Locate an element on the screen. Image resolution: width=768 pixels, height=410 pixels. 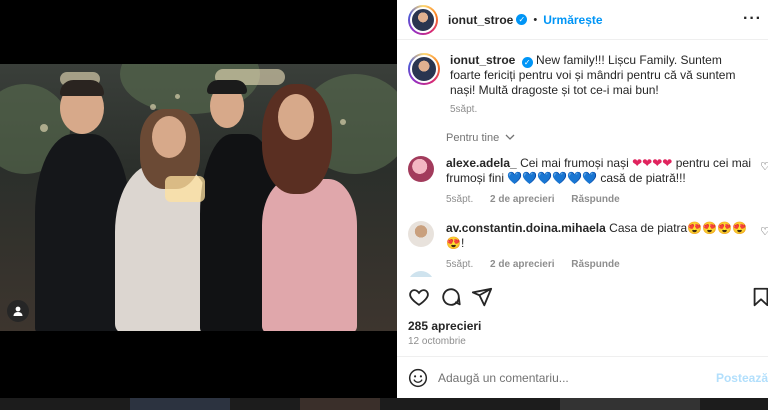
author-username: ionut_stroe is located at coordinates (480, 20).